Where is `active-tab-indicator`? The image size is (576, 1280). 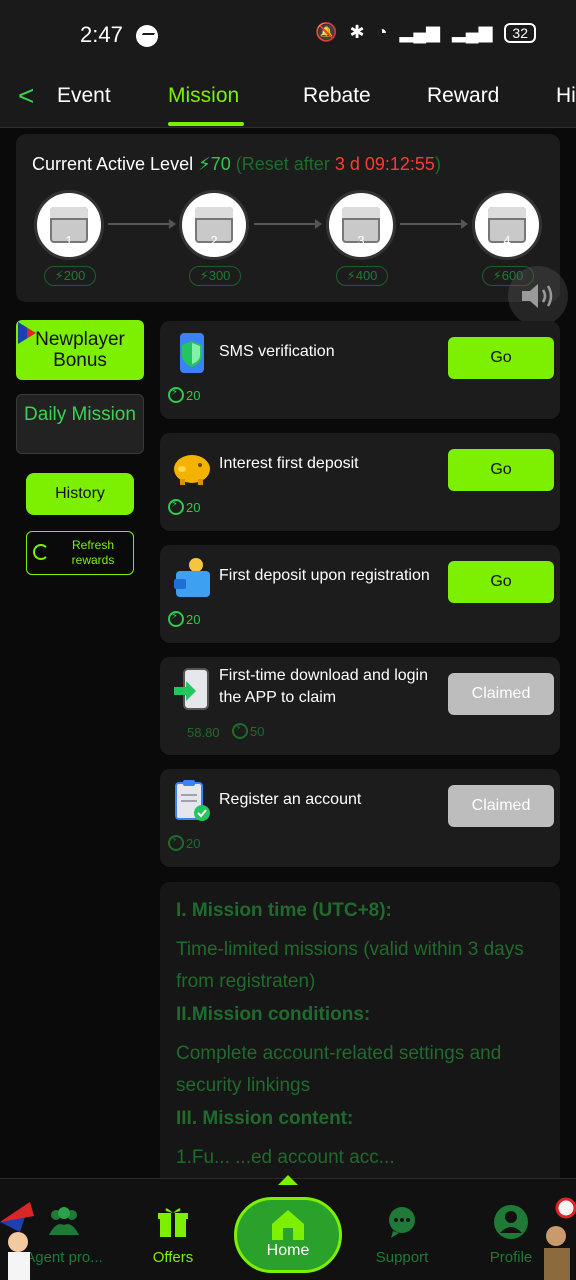
active-tab-indicator is located at coordinates (206, 124).